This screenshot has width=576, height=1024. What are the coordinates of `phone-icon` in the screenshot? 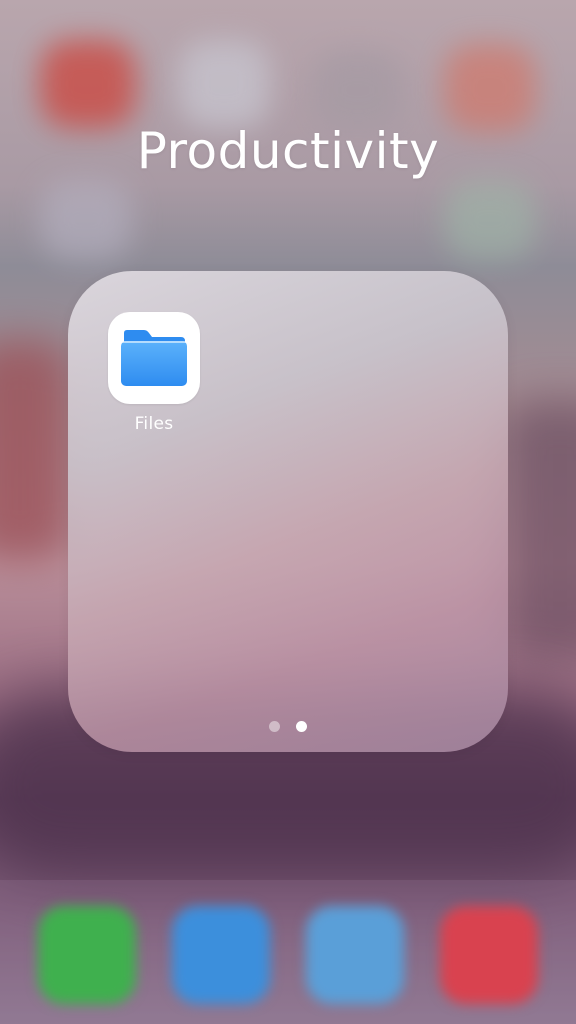 It's located at (87, 955).